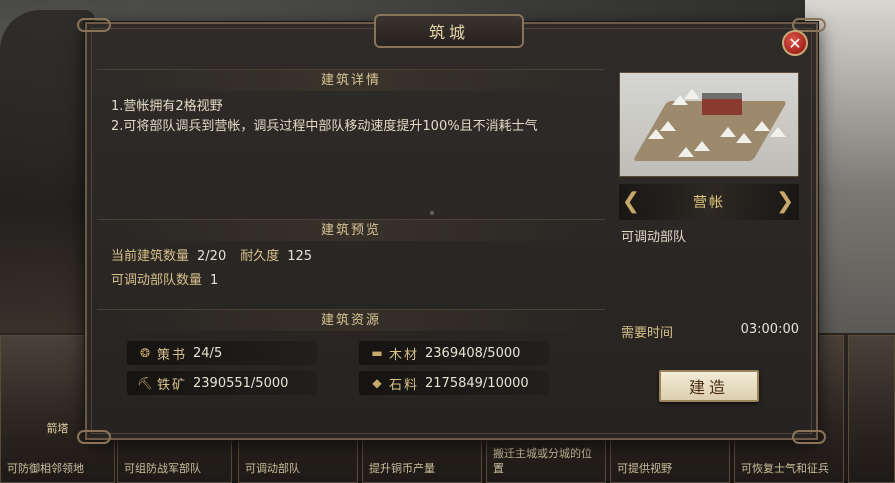 The height and width of the screenshot is (483, 895). I want to click on scroll-icon: ❂, so click(145, 353).